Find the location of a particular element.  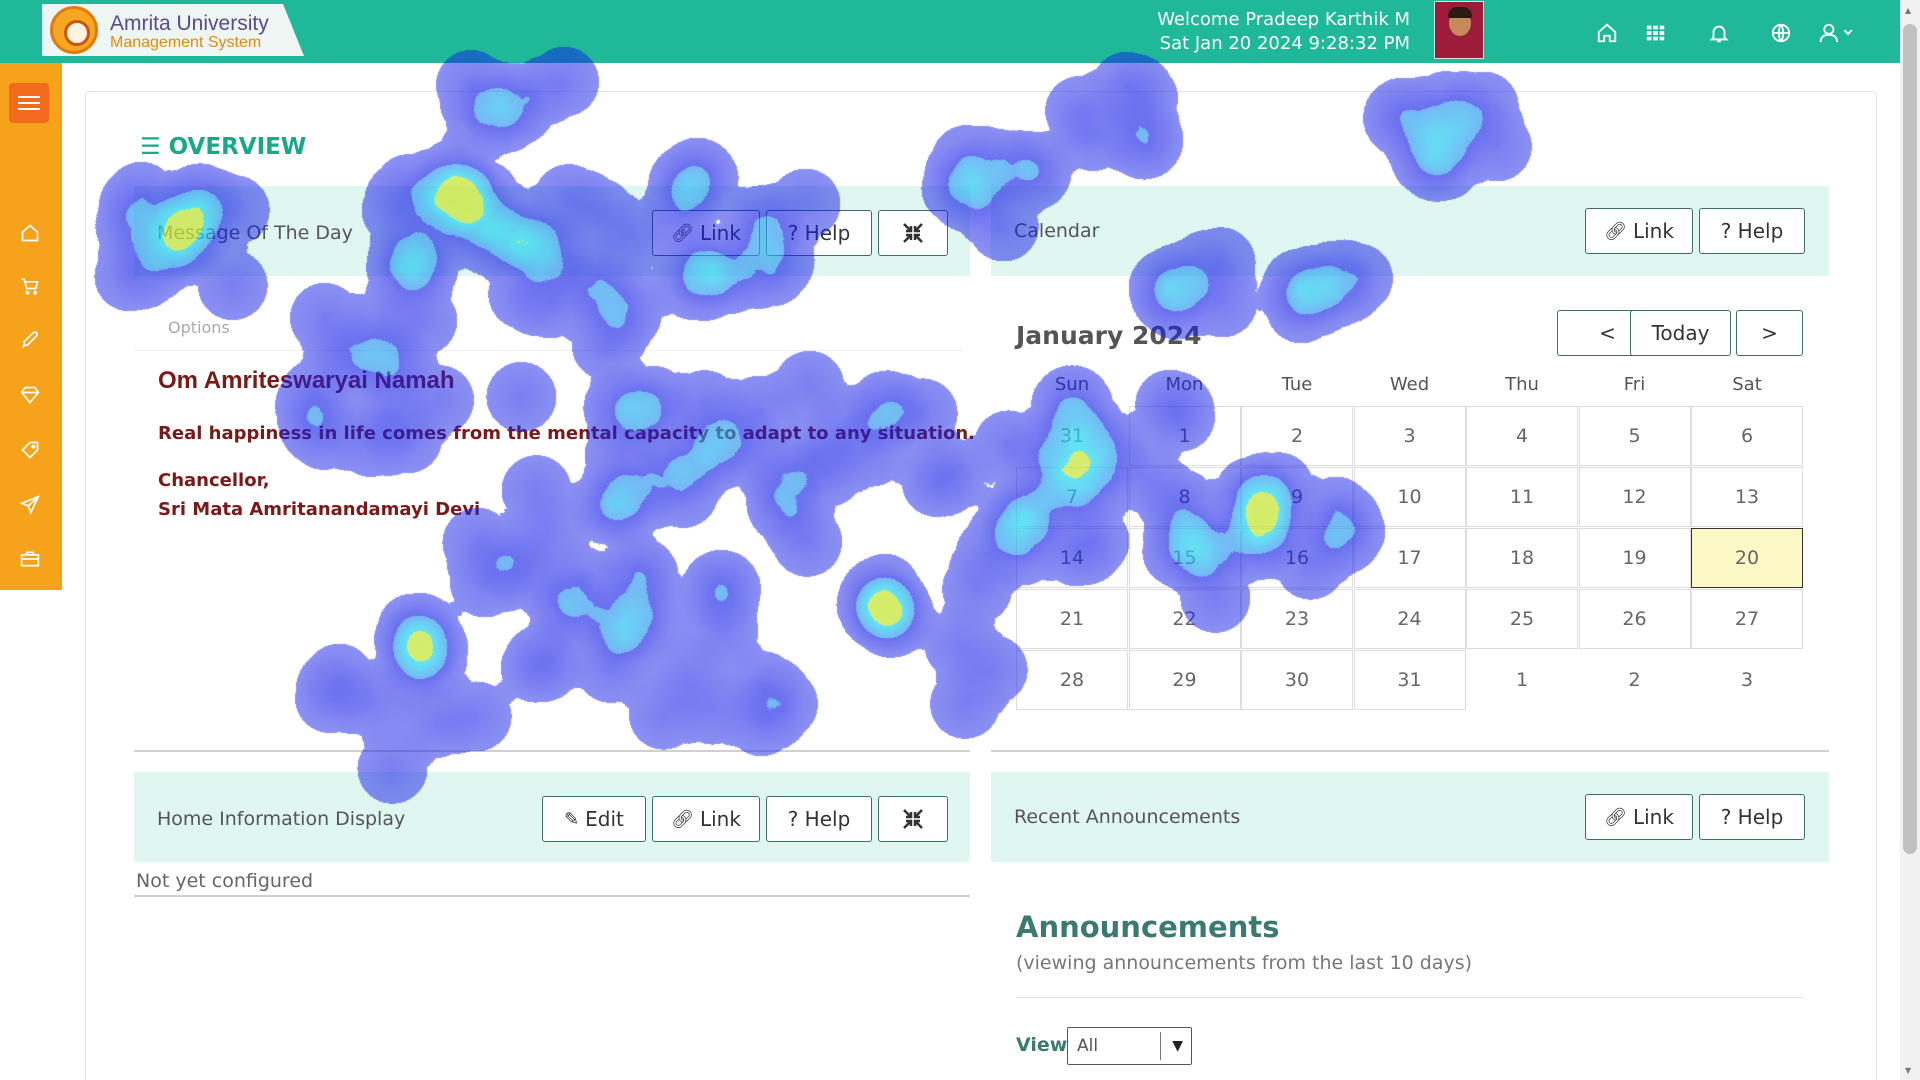

diamond-icon is located at coordinates (30, 397).